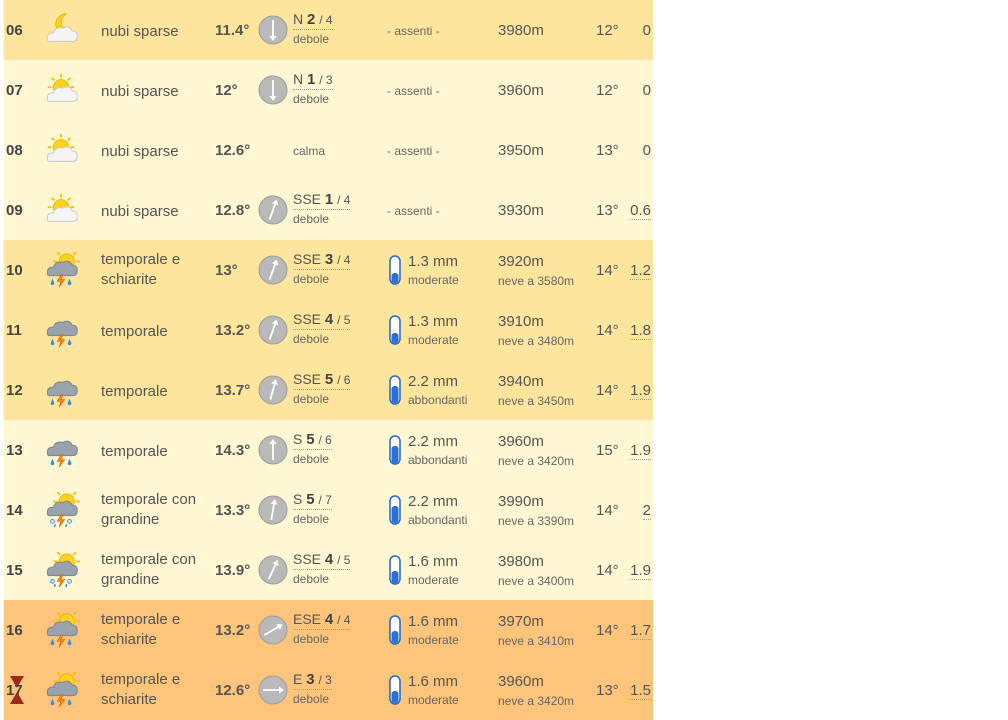 The width and height of the screenshot is (1008, 720). I want to click on freezing-level: 3970m, so click(521, 621).